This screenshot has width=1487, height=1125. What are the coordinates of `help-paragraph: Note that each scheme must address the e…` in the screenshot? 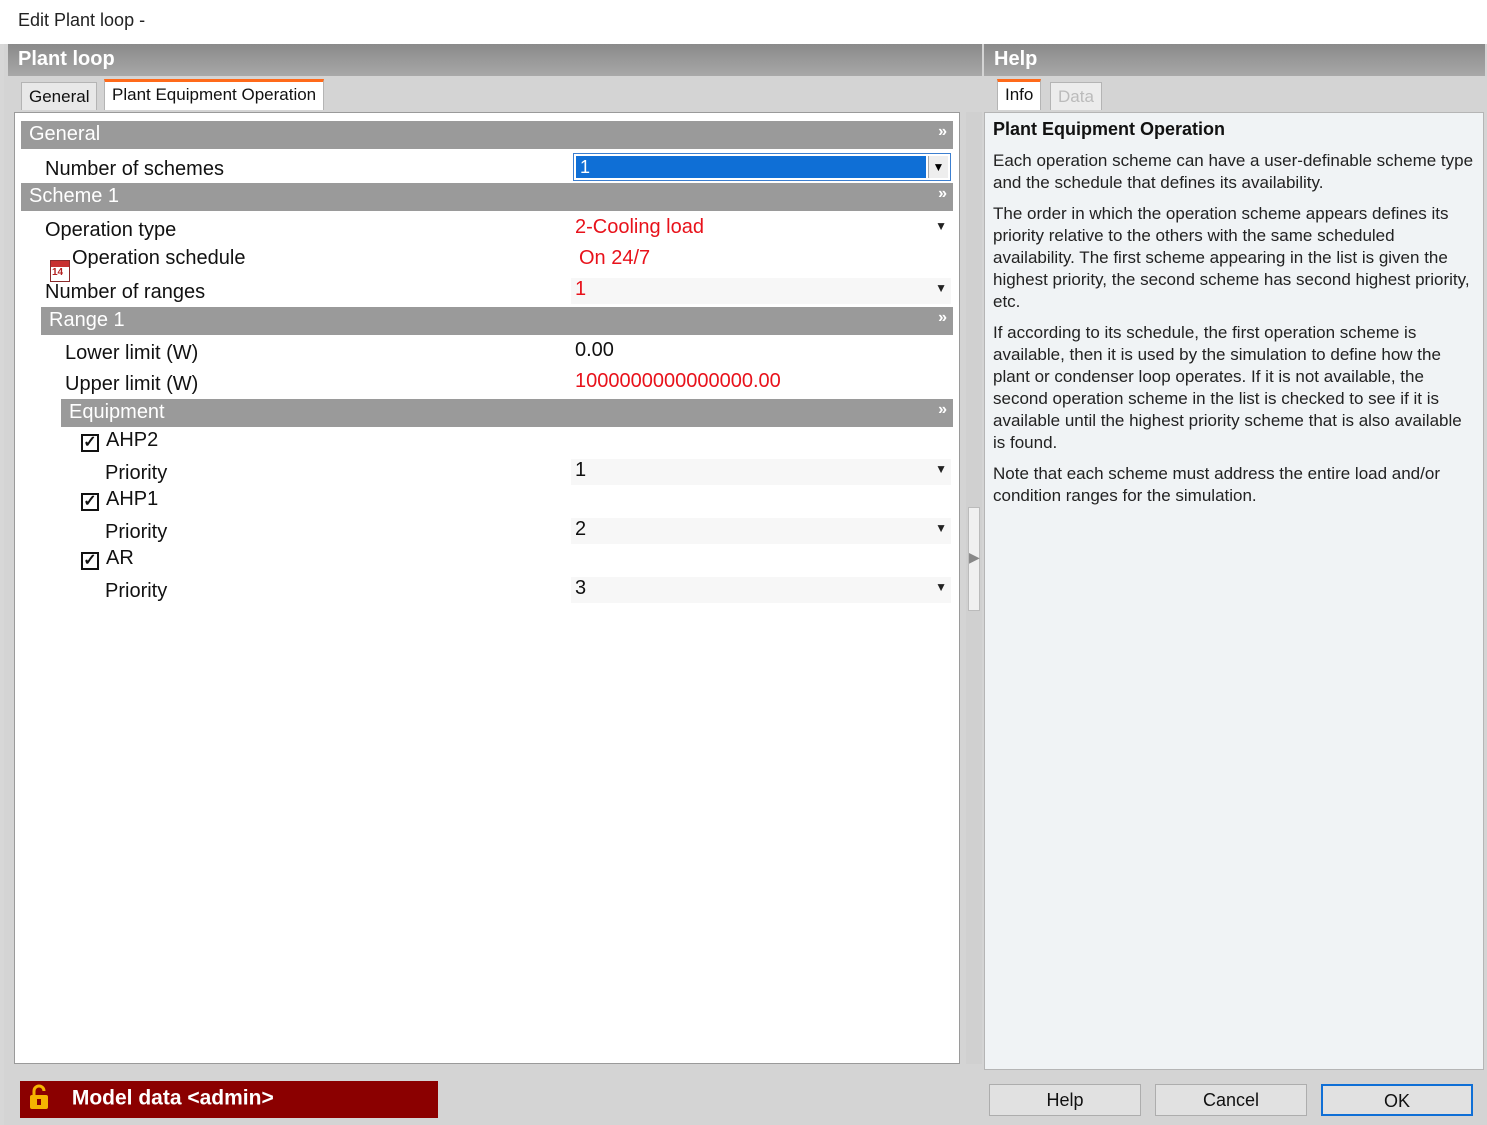 It's located at (1216, 484).